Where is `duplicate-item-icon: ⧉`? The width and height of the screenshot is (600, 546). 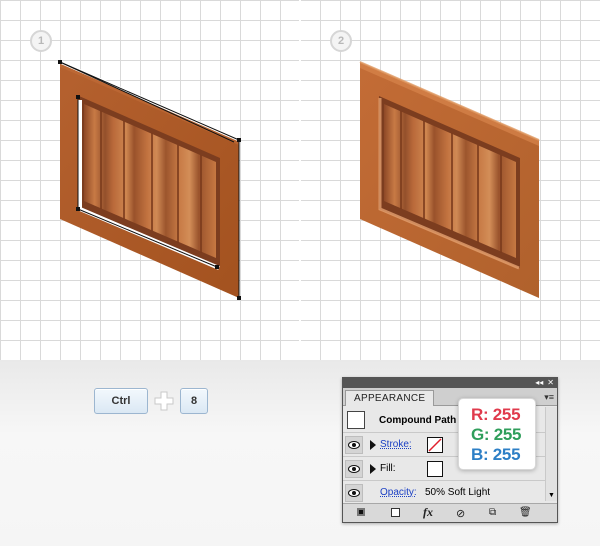 duplicate-item-icon: ⧉ is located at coordinates (492, 512).